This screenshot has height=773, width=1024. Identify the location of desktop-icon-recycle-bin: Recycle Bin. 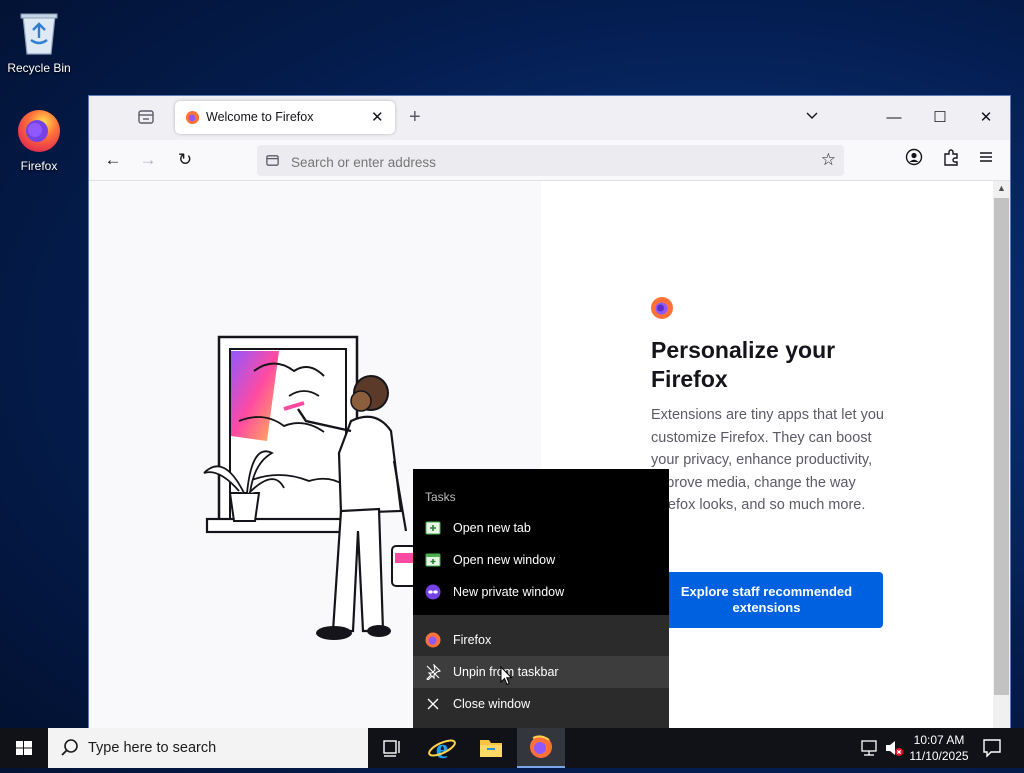
(39, 41).